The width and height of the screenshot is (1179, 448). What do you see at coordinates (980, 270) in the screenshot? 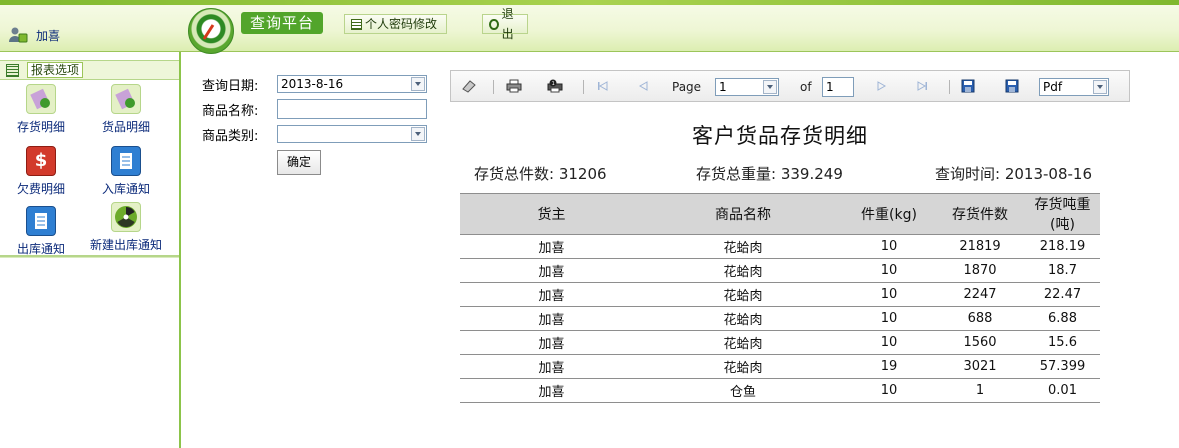
I see `stock-count-cell: 1870` at bounding box center [980, 270].